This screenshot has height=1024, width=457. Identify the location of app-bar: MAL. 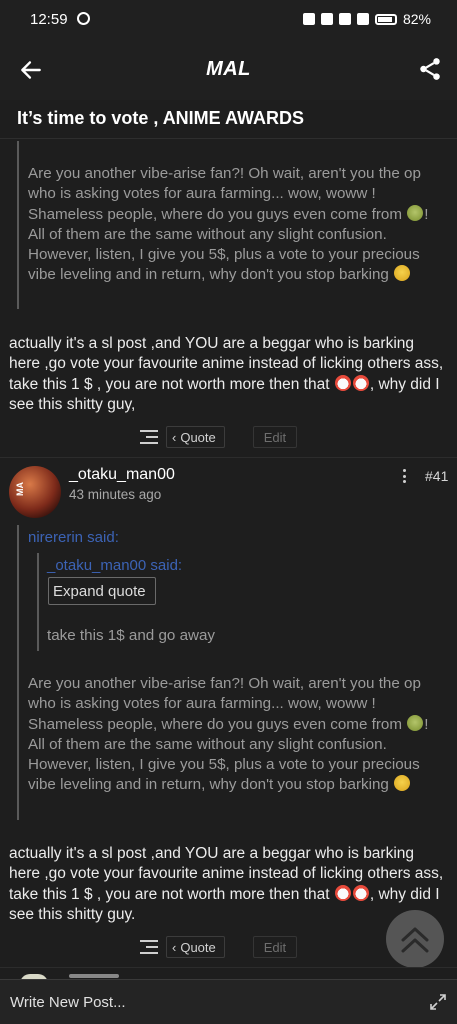
(228, 70).